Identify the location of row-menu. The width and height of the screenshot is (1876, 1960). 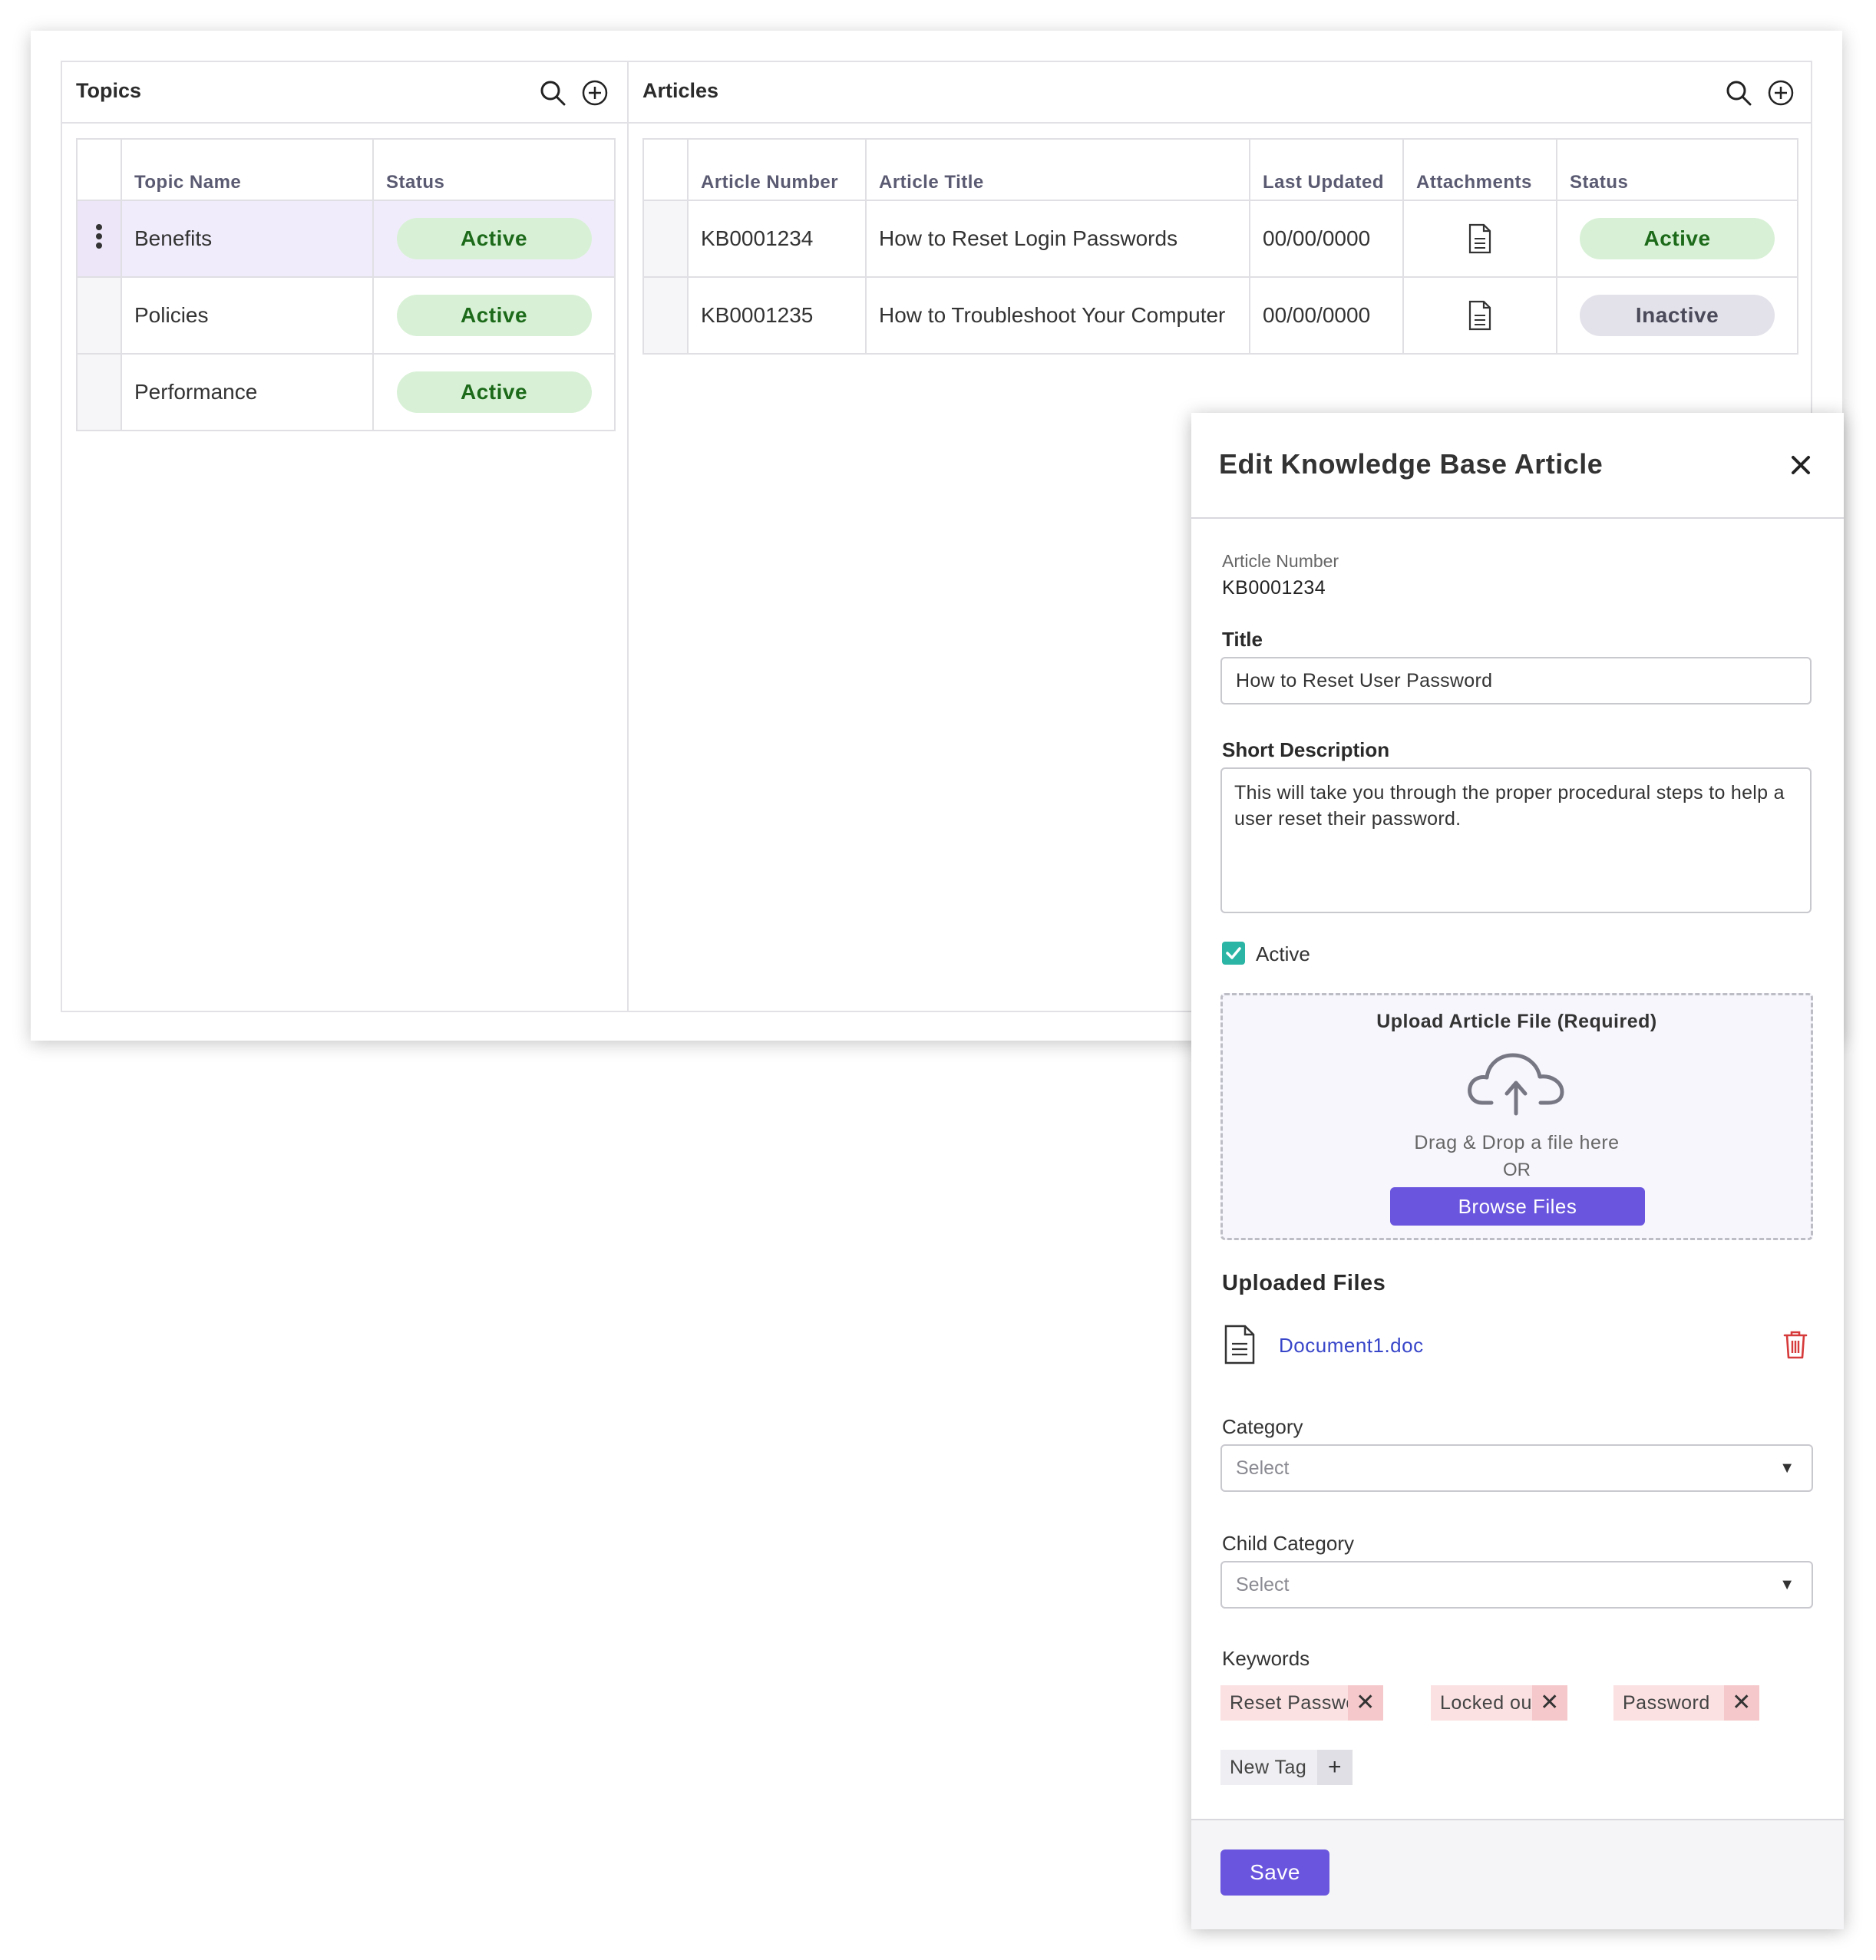
(99, 239).